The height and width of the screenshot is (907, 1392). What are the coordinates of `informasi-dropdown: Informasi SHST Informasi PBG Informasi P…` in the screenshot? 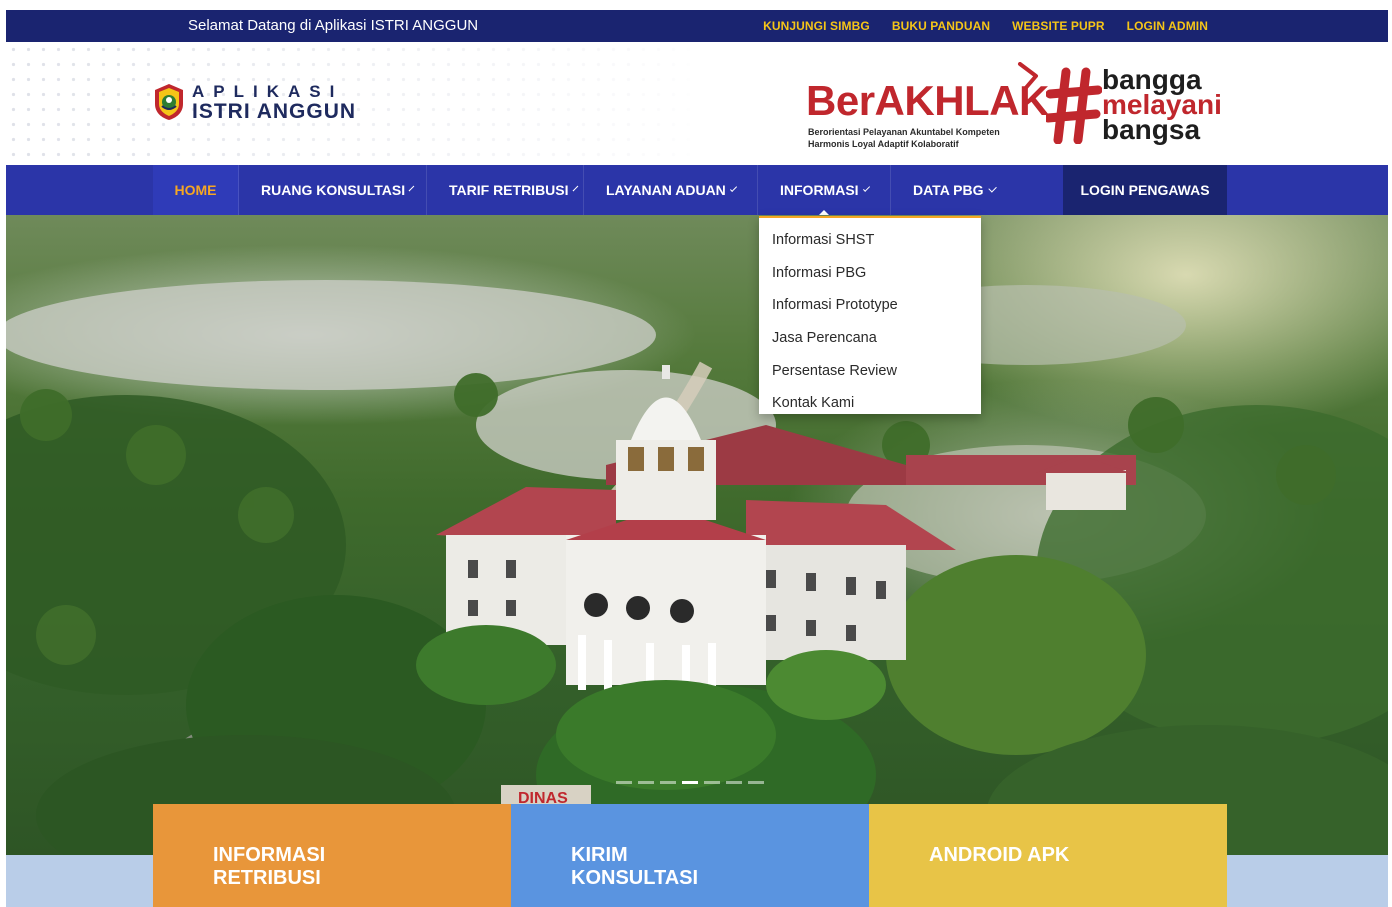 It's located at (870, 315).